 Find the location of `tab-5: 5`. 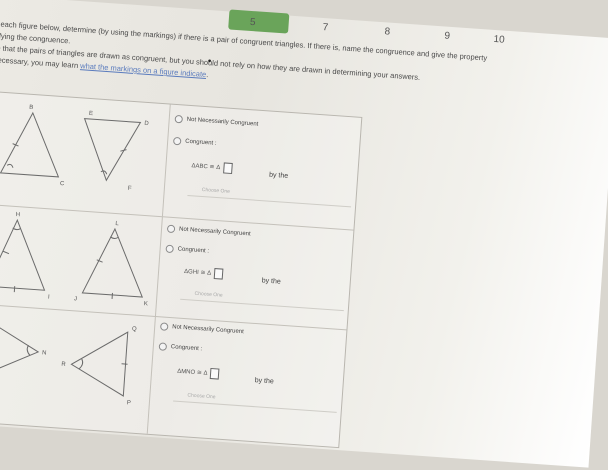

tab-5: 5 is located at coordinates (252, 22).